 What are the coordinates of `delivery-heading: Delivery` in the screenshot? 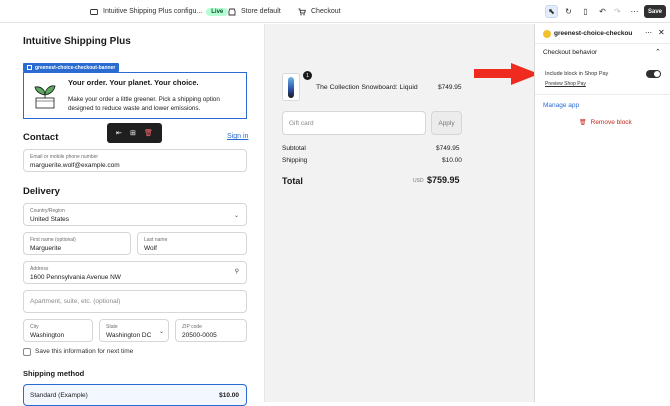 It's located at (41, 191).